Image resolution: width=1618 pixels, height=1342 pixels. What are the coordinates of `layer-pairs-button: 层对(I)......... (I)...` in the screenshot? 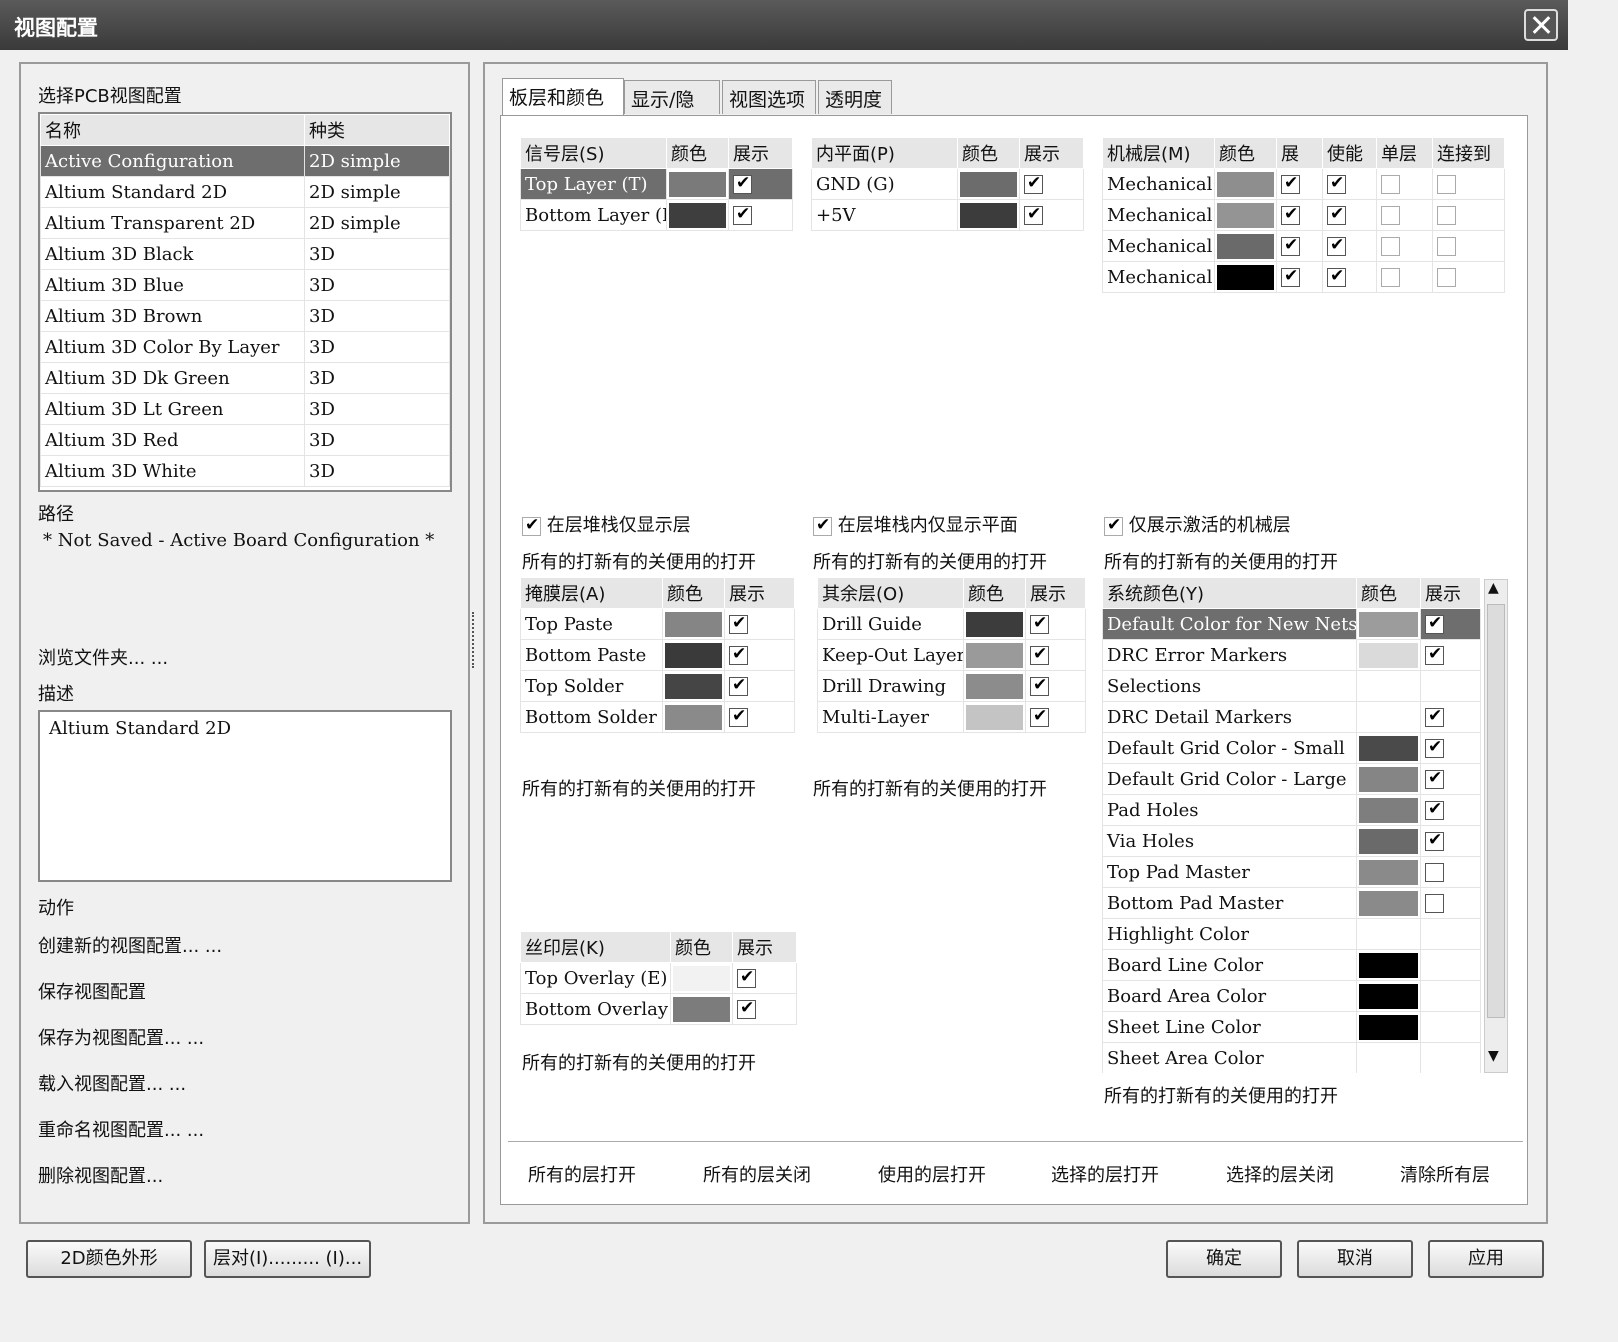 It's located at (287, 1259).